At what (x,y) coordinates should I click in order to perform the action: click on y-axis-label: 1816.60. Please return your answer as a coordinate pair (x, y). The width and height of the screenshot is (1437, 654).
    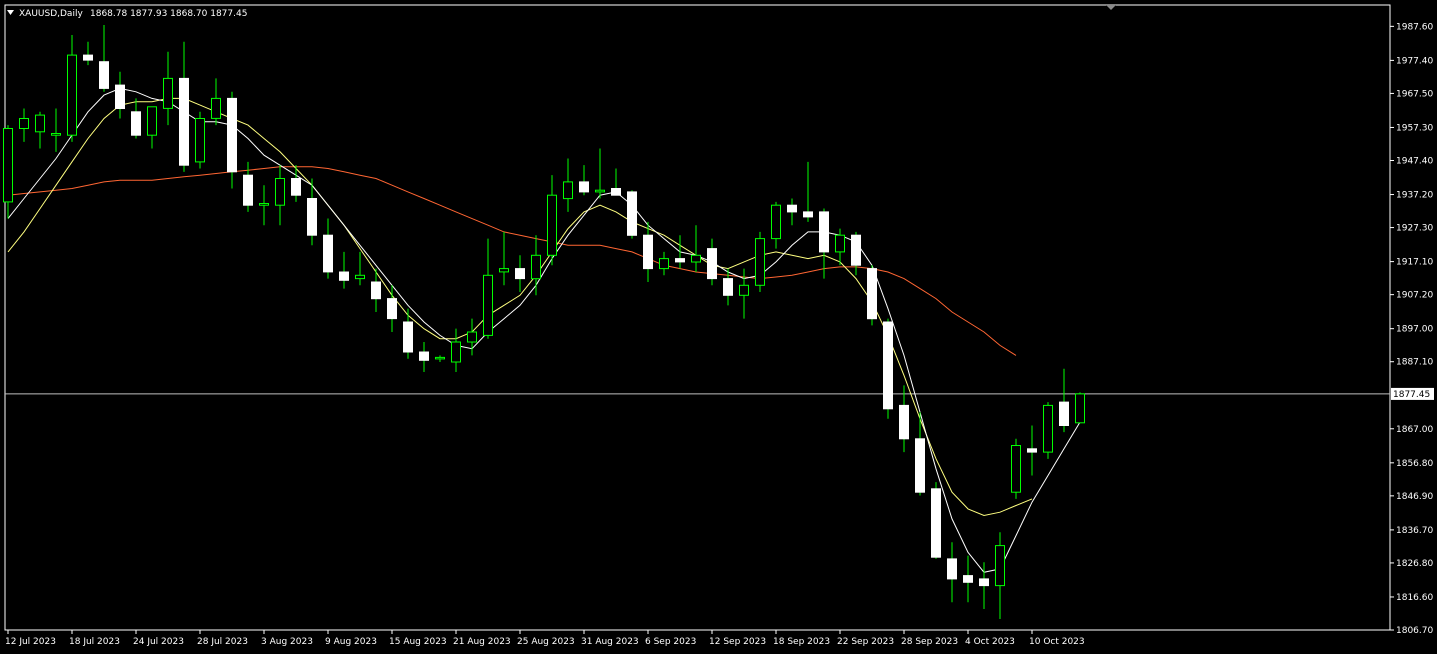
    Looking at the image, I should click on (1414, 598).